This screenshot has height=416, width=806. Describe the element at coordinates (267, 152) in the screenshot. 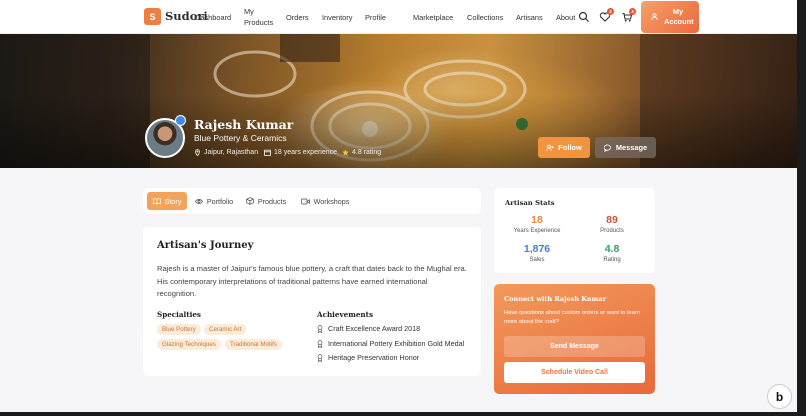

I see `calendar-icon` at that location.